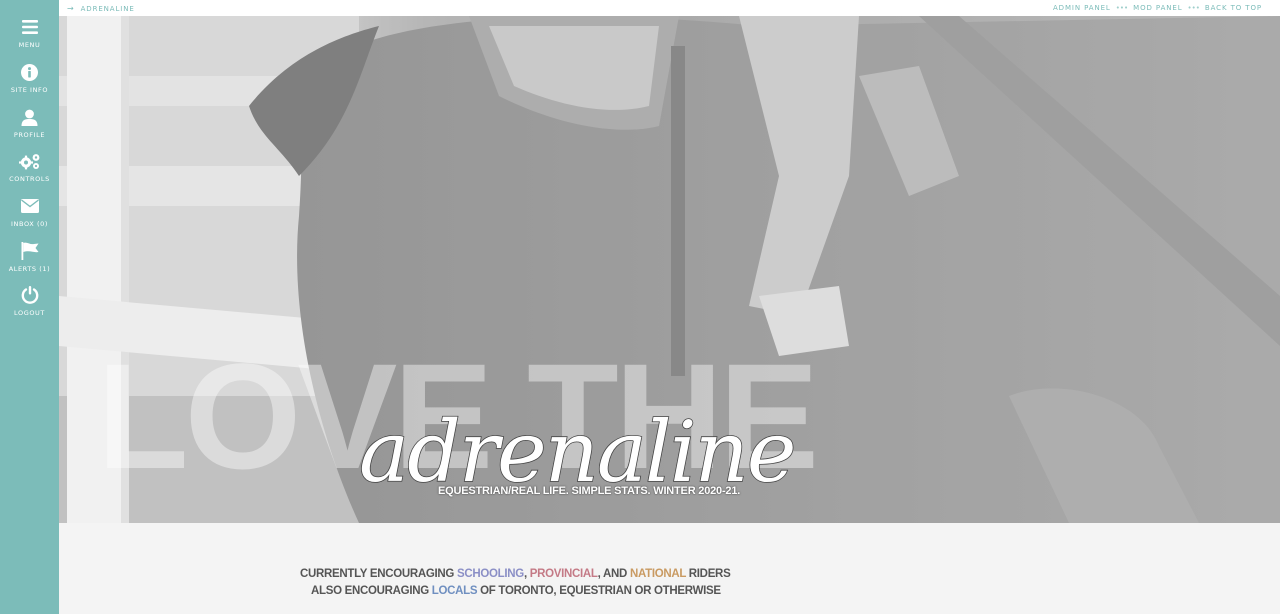 This screenshot has width=1280, height=614. I want to click on locals-highlight: LOCALS, so click(454, 591).